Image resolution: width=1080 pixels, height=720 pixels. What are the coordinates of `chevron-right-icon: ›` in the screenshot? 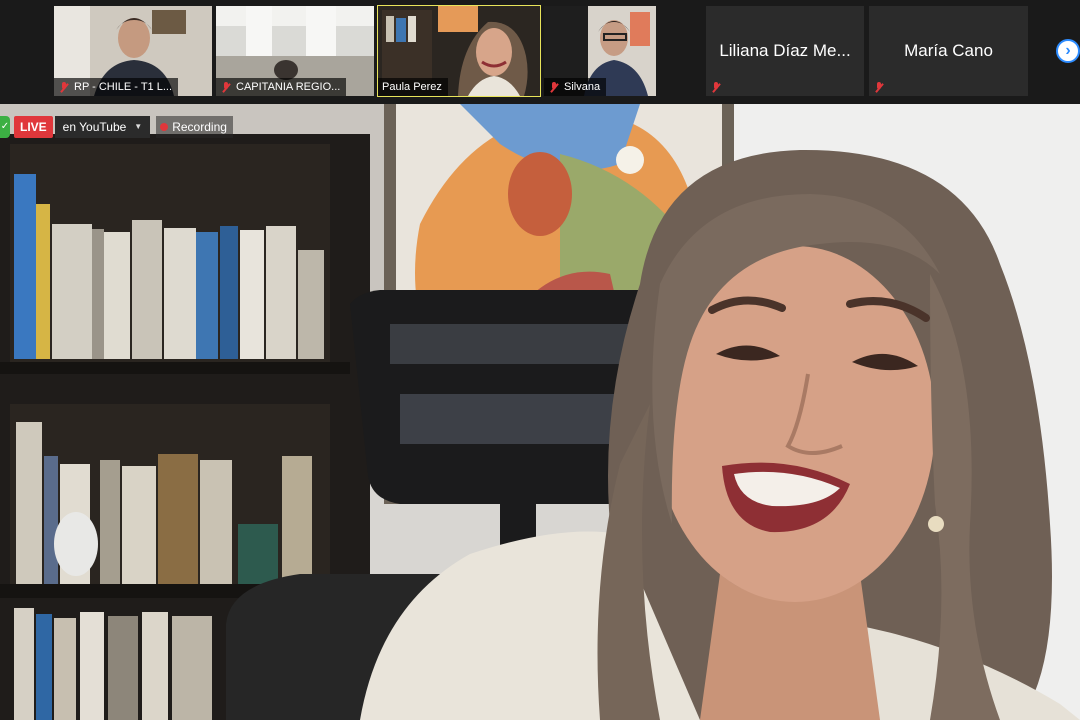 It's located at (1068, 51).